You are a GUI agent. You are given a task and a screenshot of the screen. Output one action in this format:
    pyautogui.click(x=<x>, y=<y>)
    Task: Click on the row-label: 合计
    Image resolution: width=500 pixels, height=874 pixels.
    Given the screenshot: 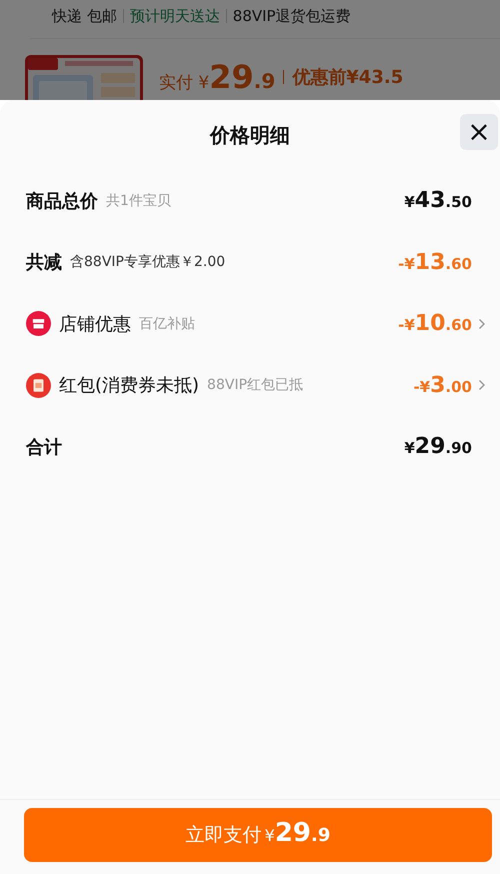 What is the action you would take?
    pyautogui.click(x=44, y=447)
    